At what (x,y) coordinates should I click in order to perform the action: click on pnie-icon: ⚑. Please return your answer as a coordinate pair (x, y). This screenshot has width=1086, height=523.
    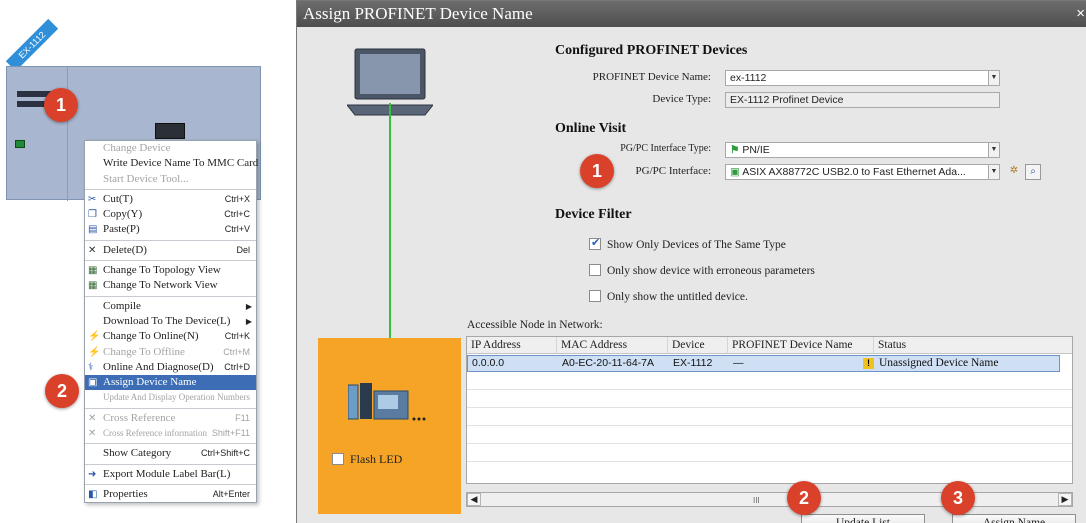
    Looking at the image, I should click on (736, 150).